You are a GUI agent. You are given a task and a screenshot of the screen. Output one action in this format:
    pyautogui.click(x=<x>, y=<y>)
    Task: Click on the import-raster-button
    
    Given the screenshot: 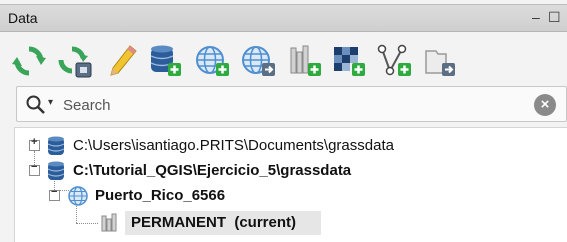 What is the action you would take?
    pyautogui.click(x=349, y=61)
    